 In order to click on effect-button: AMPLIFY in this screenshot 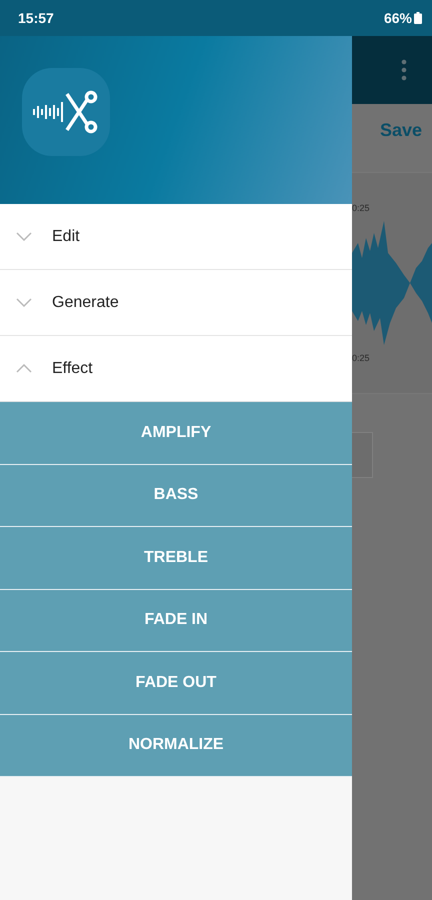, I will do `click(176, 433)`.